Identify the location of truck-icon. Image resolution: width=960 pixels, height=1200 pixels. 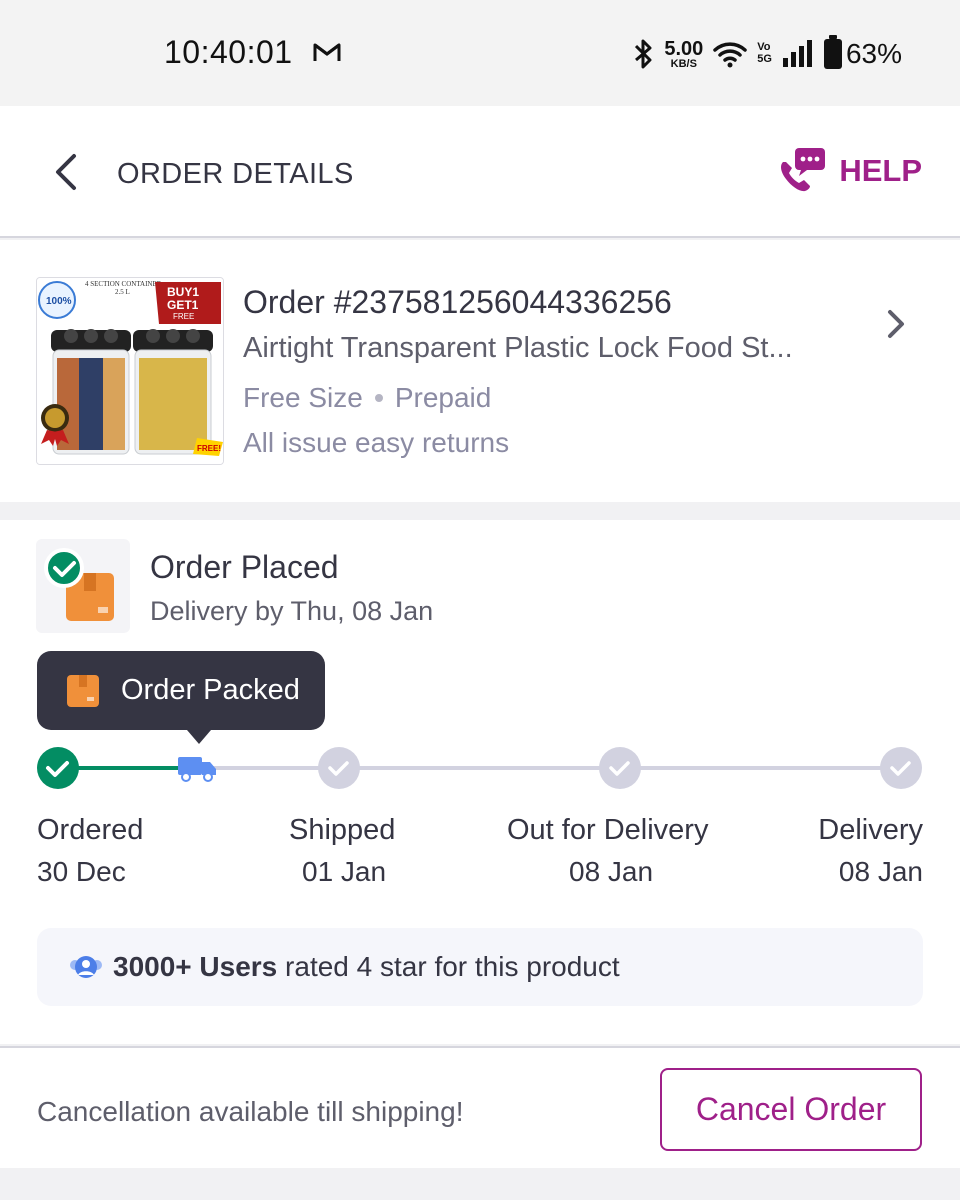
(197, 769).